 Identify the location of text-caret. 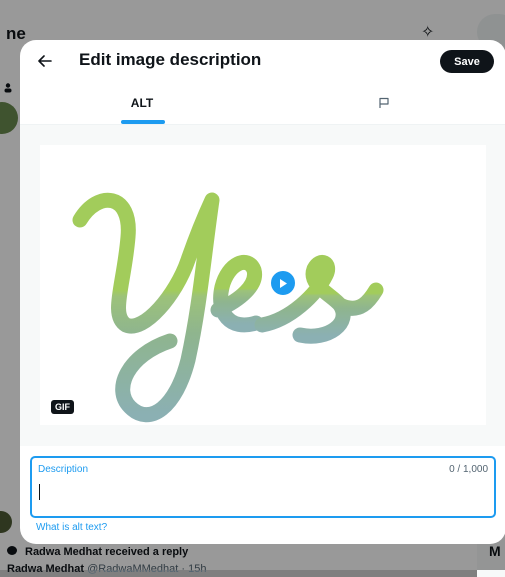
(39, 492).